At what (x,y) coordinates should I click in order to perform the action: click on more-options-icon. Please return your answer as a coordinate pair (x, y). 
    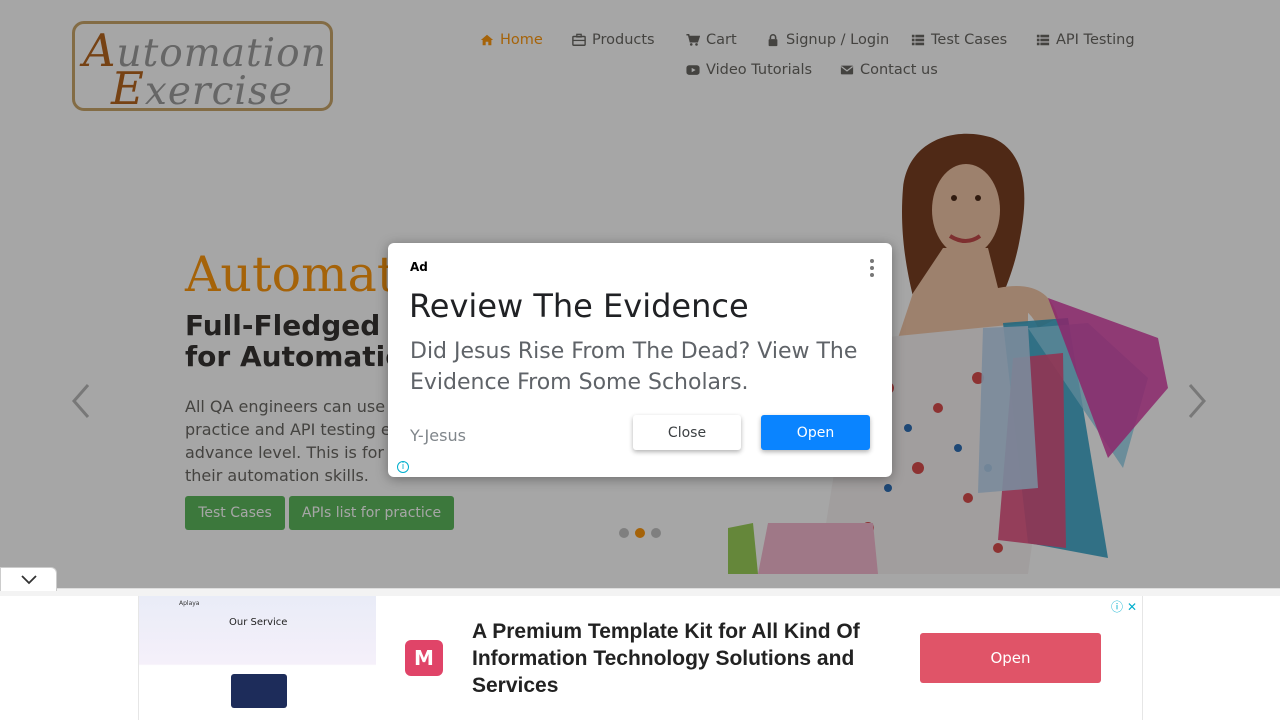
    Looking at the image, I should click on (872, 268).